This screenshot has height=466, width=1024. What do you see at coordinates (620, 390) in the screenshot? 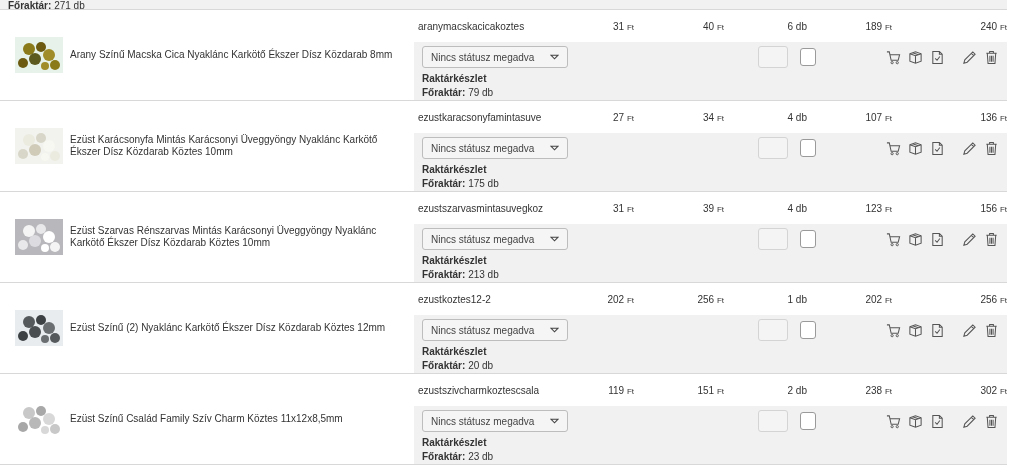
I see `price-text: 119 Ft` at bounding box center [620, 390].